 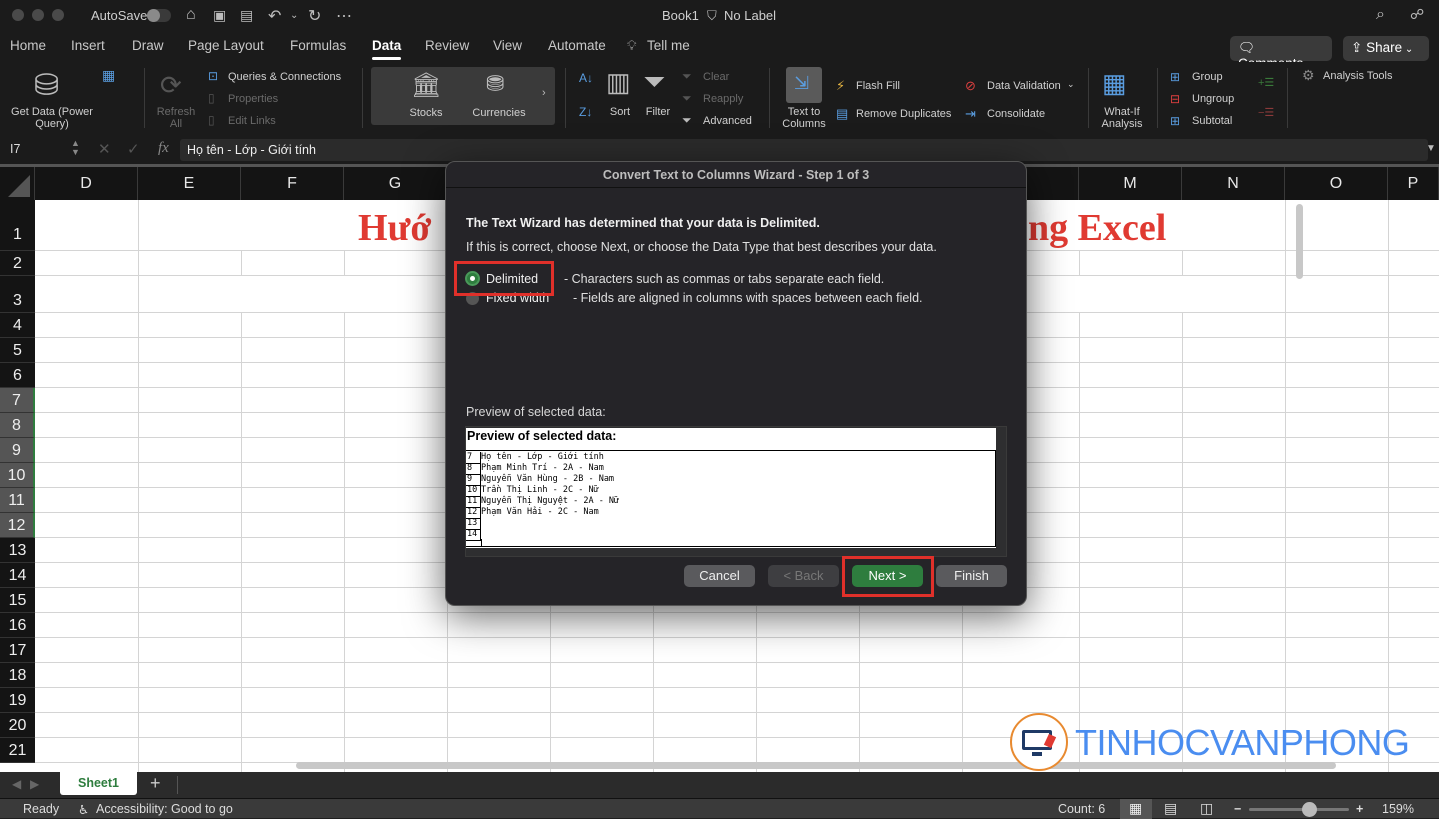 What do you see at coordinates (164, 809) in the screenshot?
I see `accessibility-status: Accessibility: Good to go` at bounding box center [164, 809].